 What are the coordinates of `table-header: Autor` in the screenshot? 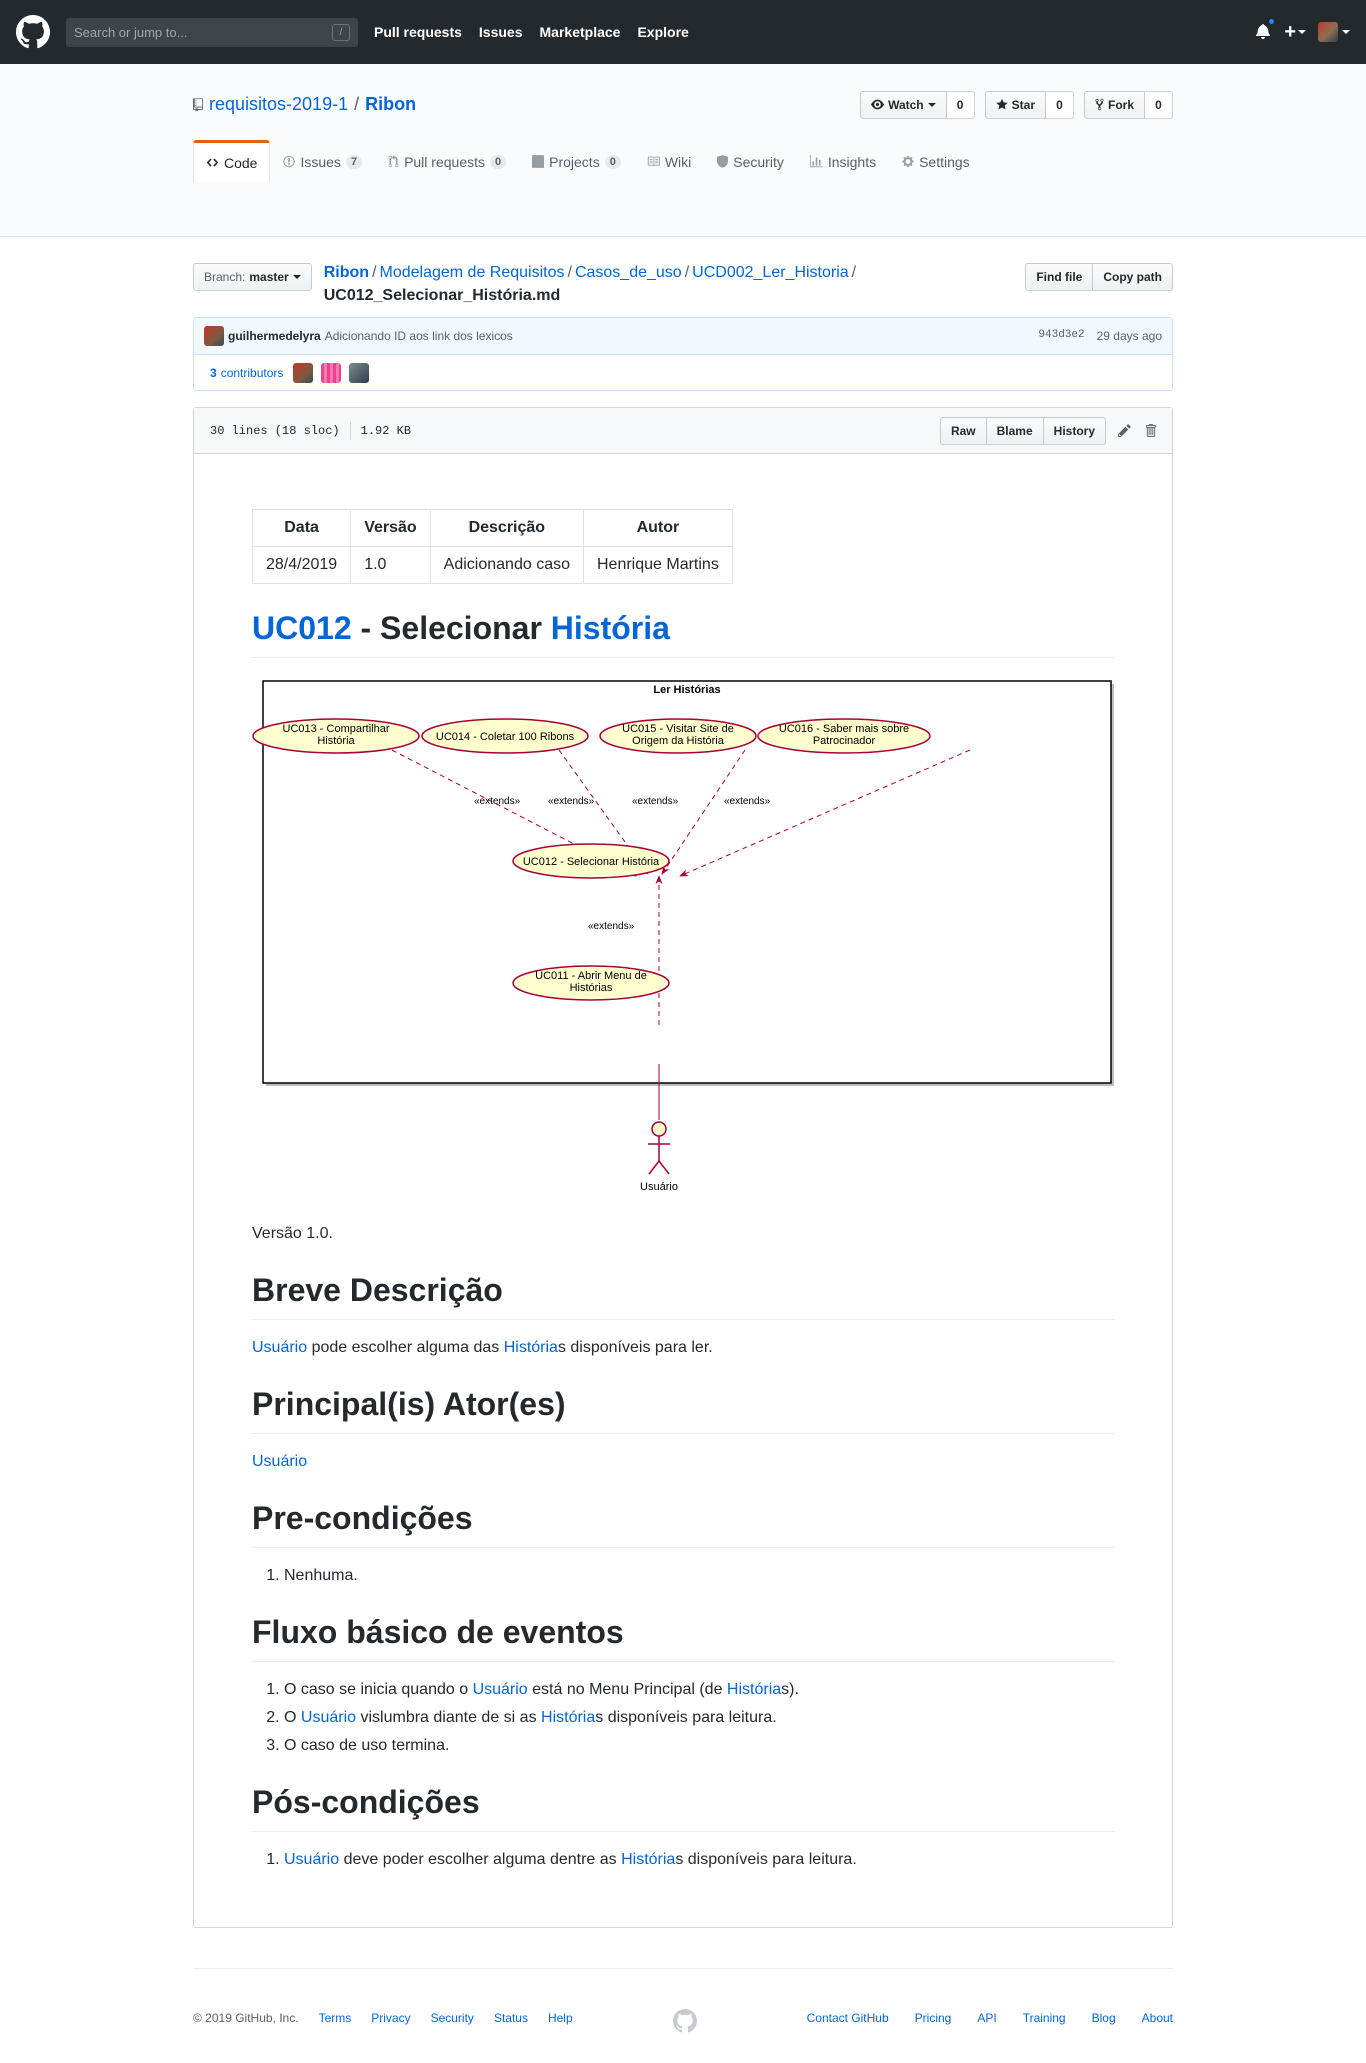 It's located at (657, 528).